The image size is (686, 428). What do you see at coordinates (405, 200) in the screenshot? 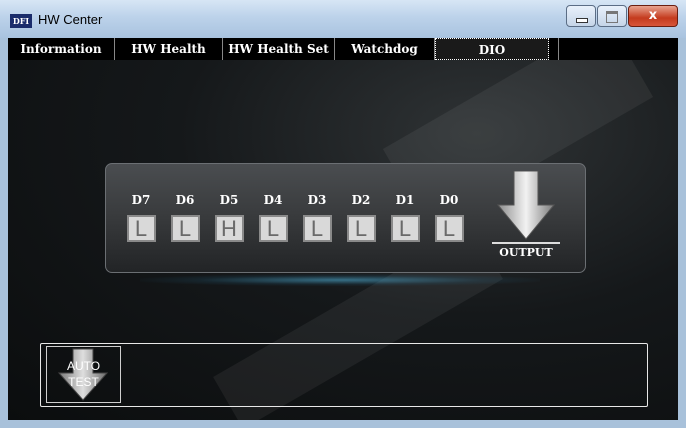
I see `bit-label: D1` at bounding box center [405, 200].